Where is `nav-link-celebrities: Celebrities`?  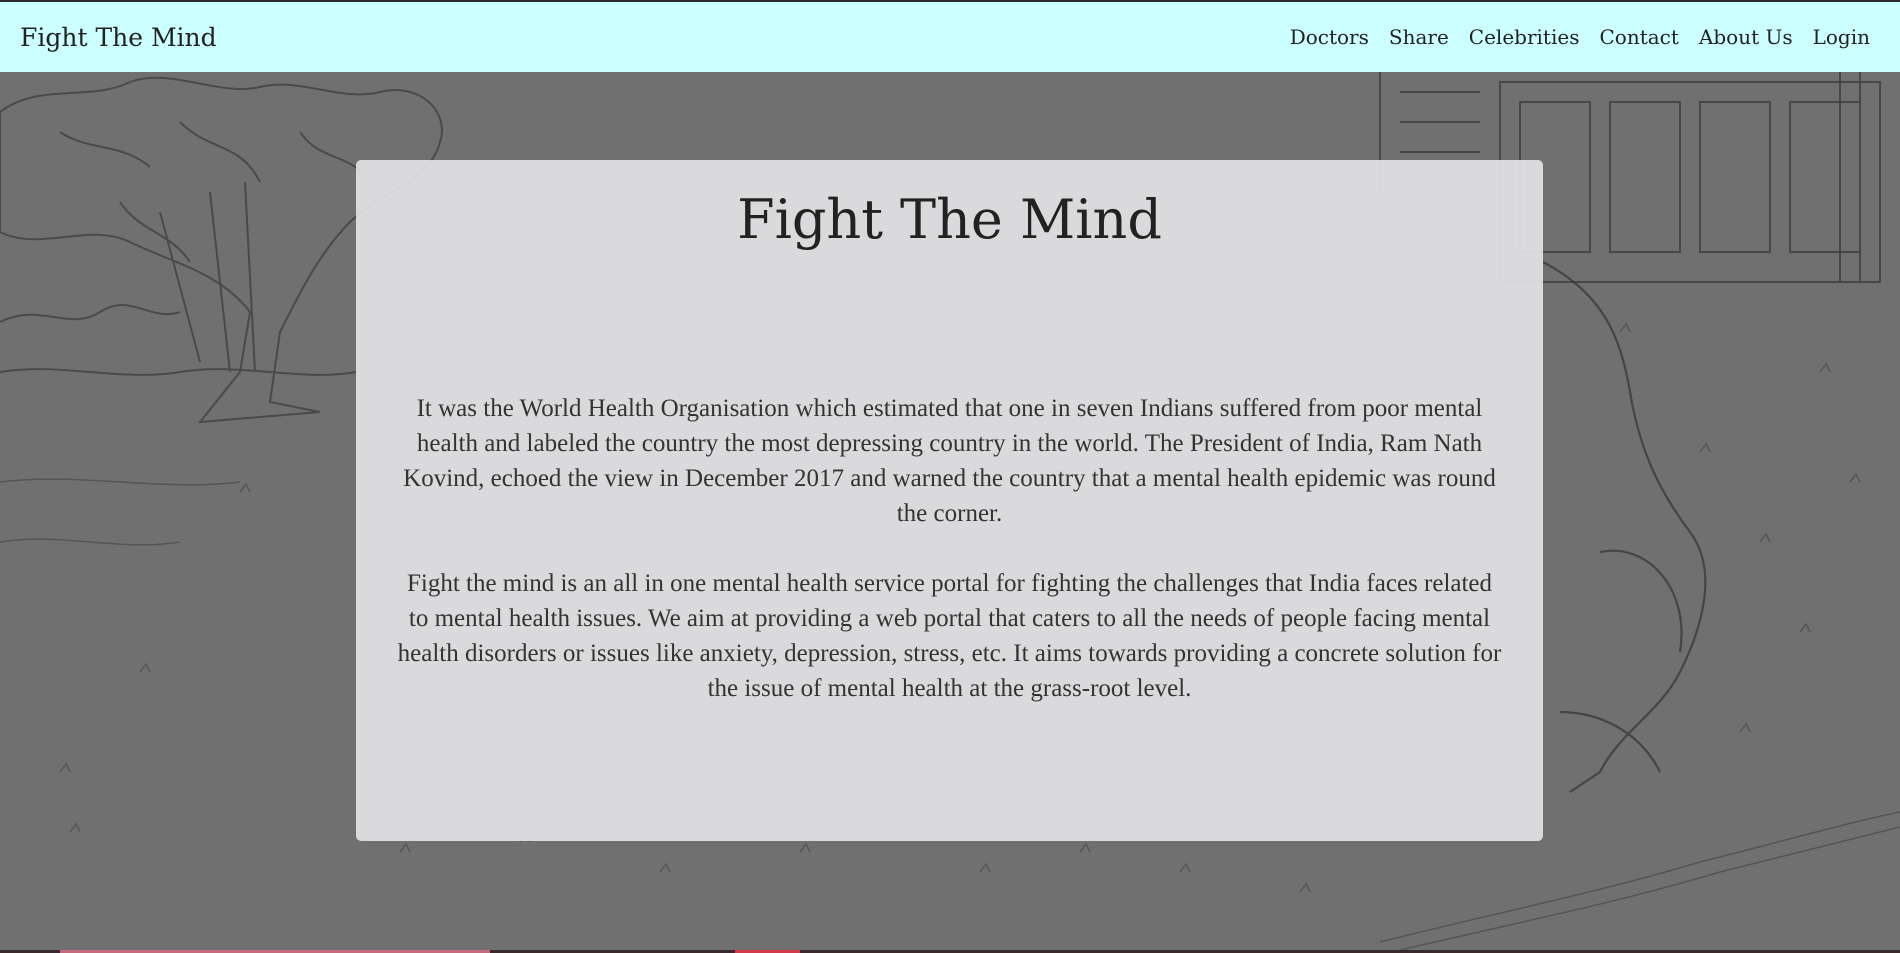 nav-link-celebrities: Celebrities is located at coordinates (1524, 37).